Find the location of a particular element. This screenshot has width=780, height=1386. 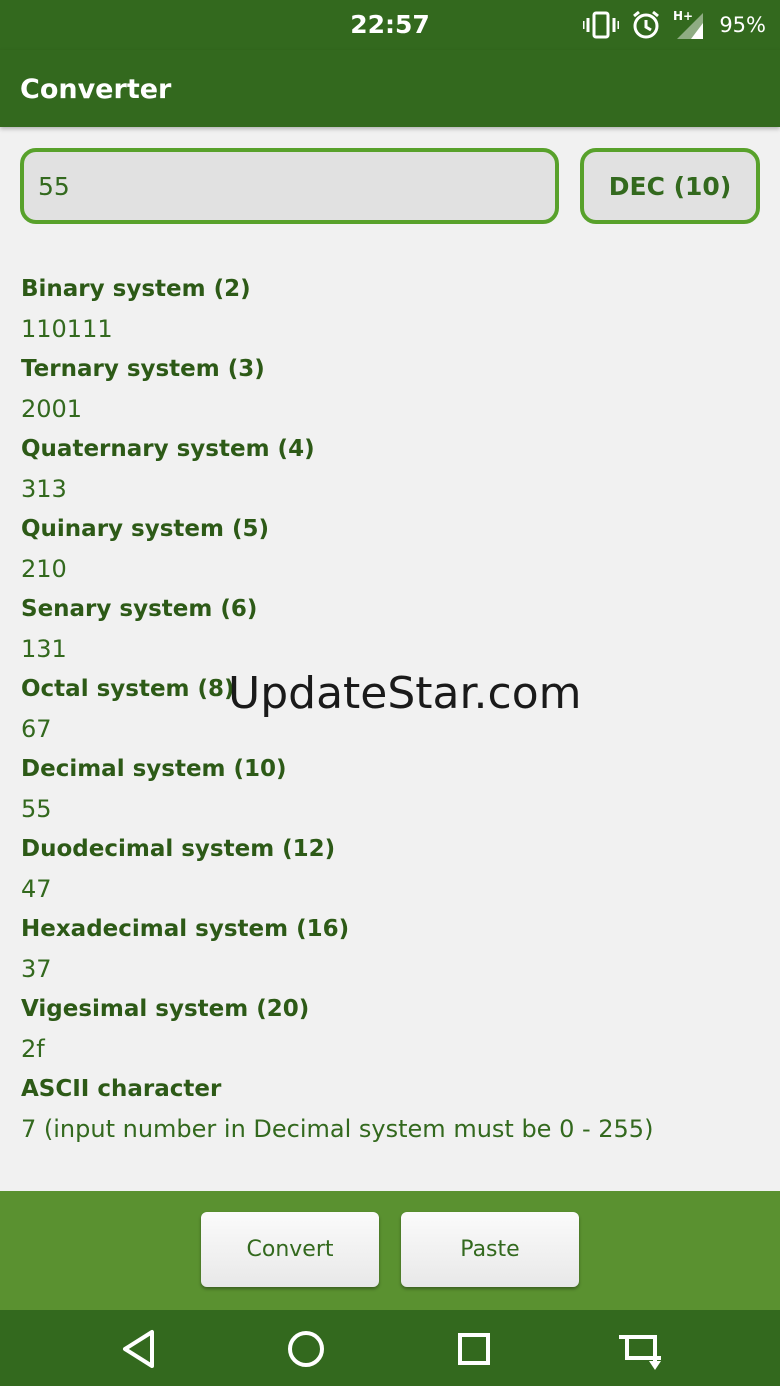

vibrate-icon is located at coordinates (601, 25).